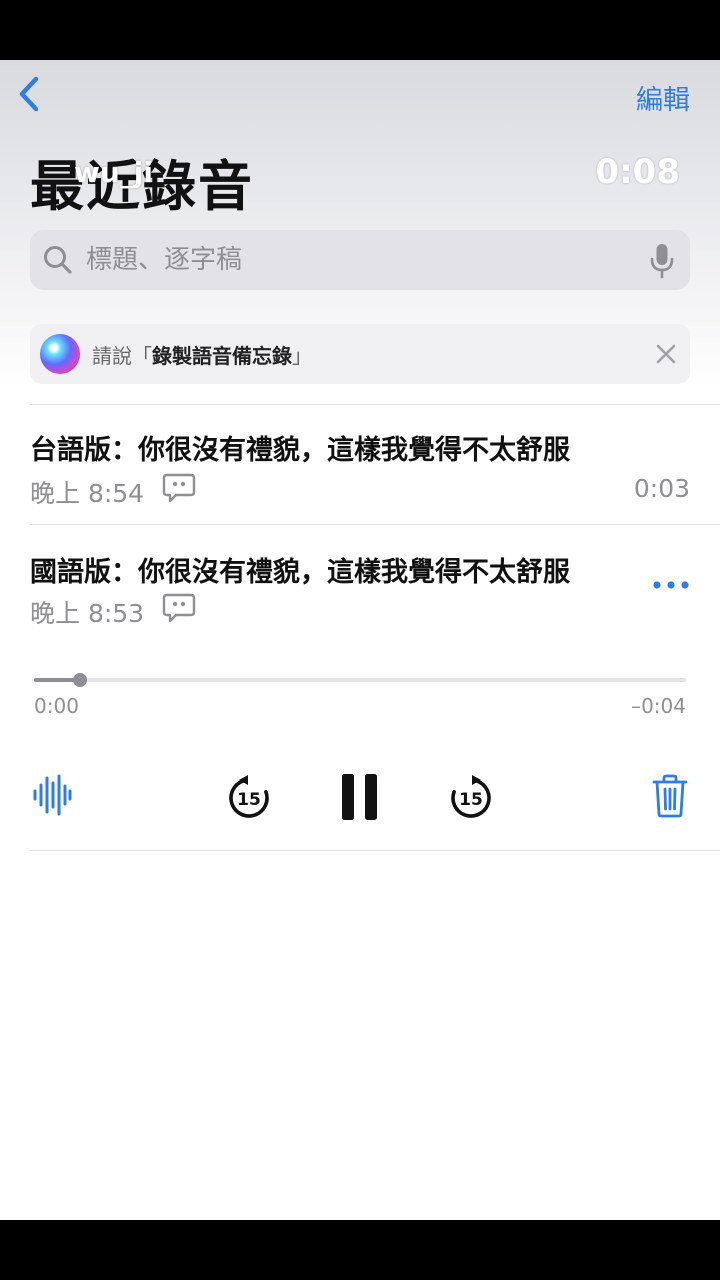 This screenshot has width=720, height=1280. Describe the element at coordinates (471, 800) in the screenshot. I see `skip-forward-seconds: 15` at that location.